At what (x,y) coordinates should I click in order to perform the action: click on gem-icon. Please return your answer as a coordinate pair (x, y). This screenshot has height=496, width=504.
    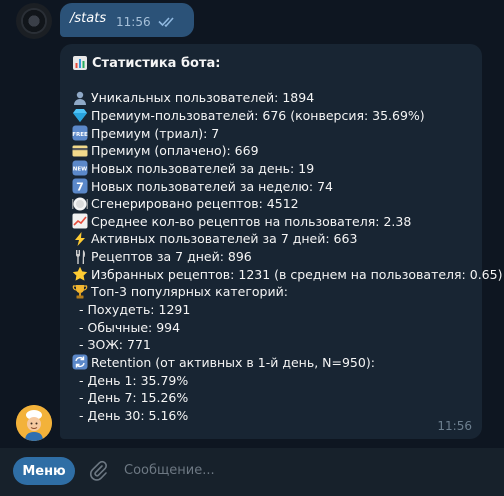
    Looking at the image, I should click on (80, 115).